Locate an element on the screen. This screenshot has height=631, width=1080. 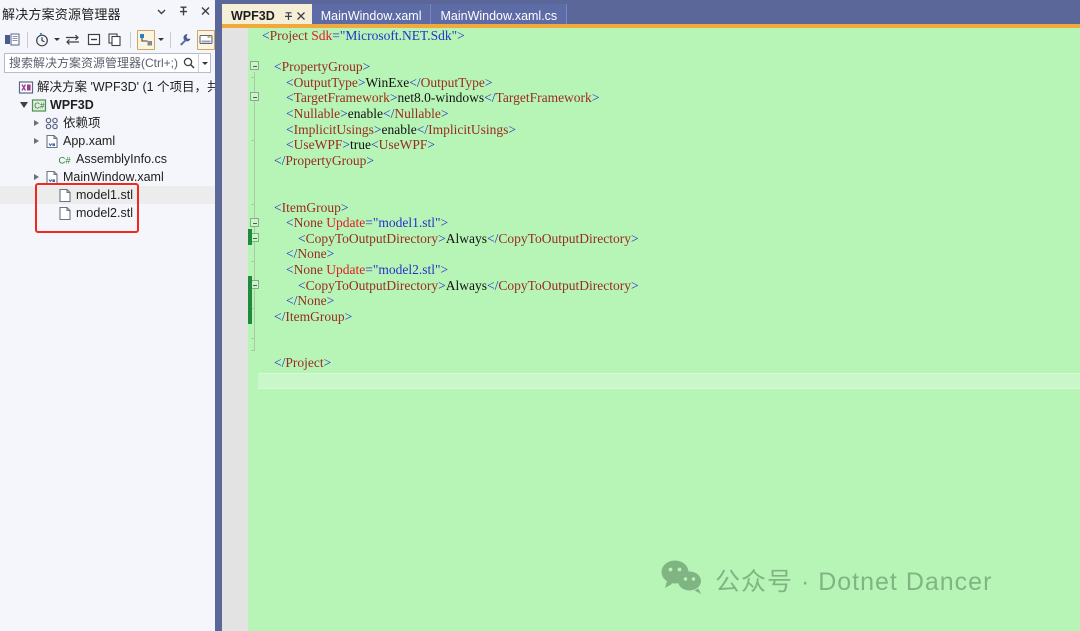
tree-item-app.xaml: App.xaml is located at coordinates (107, 141).